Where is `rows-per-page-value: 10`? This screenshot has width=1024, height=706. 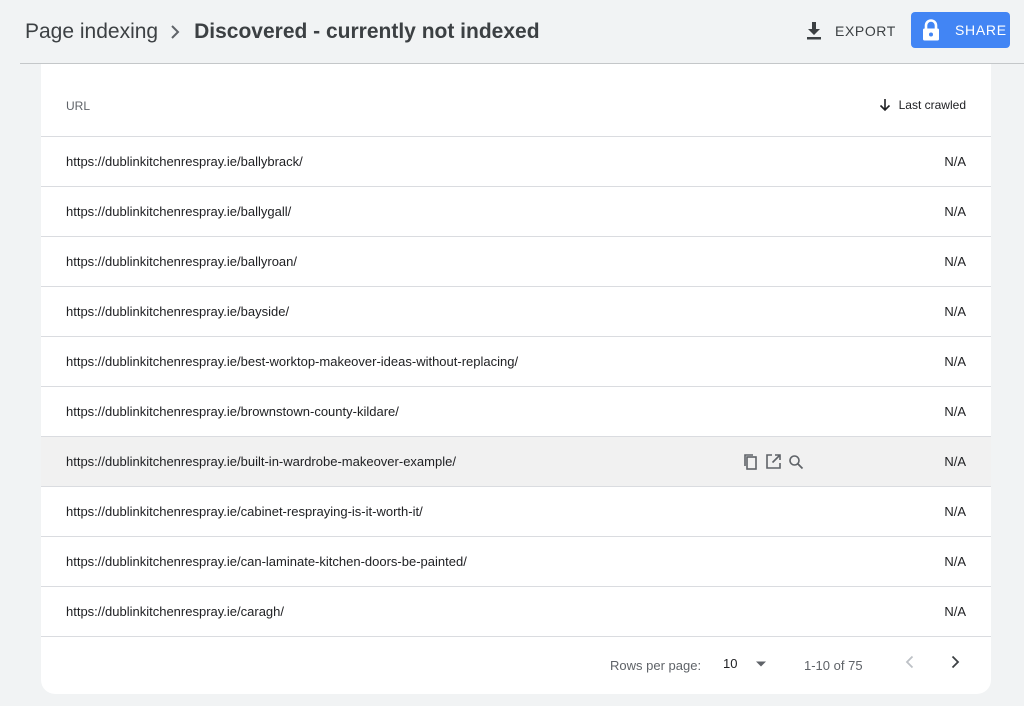
rows-per-page-value: 10 is located at coordinates (730, 663).